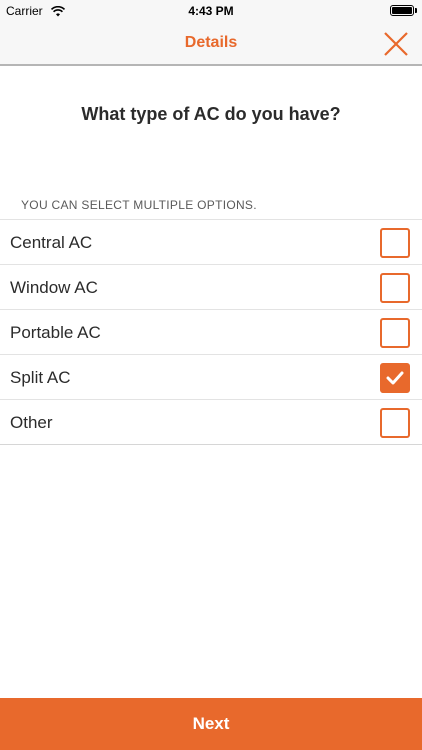 This screenshot has width=422, height=750. What do you see at coordinates (54, 287) in the screenshot?
I see `option-label: Window AC` at bounding box center [54, 287].